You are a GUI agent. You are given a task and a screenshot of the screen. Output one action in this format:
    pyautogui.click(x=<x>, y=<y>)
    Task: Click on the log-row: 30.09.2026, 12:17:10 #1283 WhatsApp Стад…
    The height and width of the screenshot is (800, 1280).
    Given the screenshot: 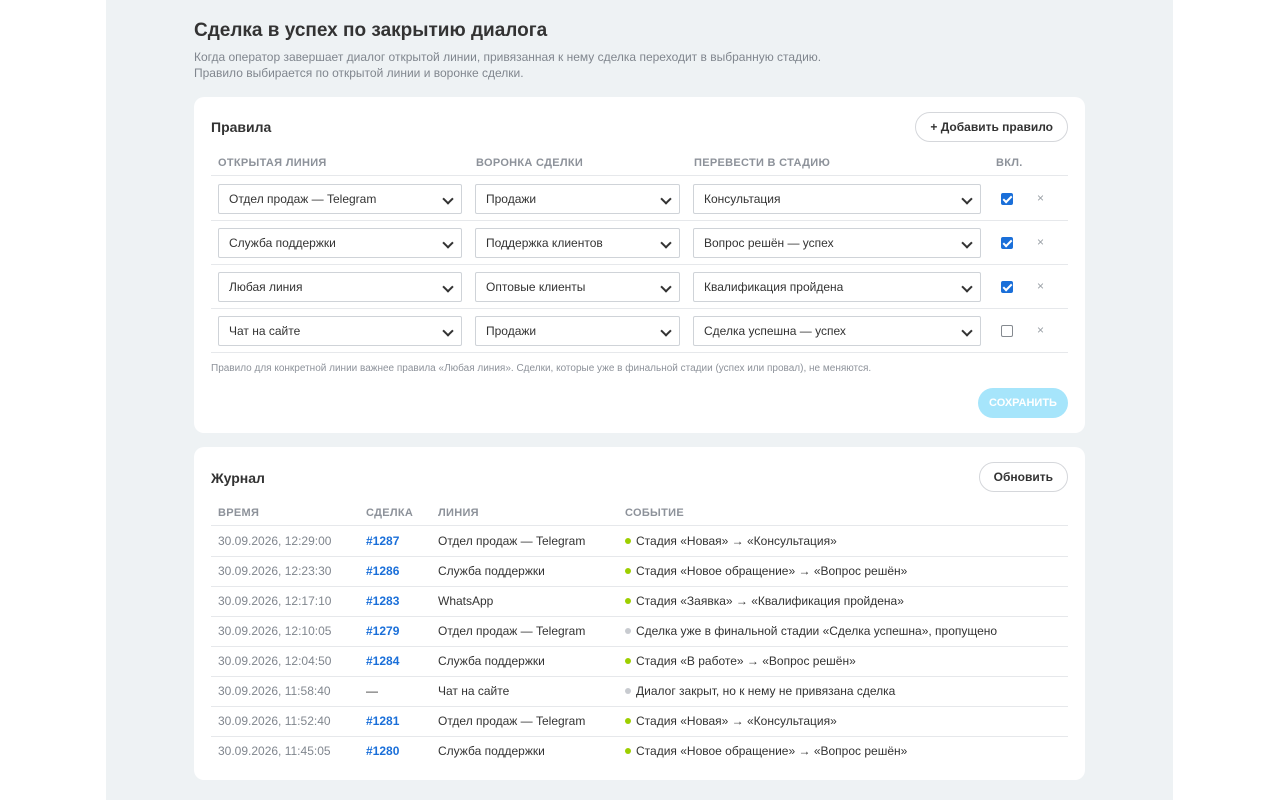 What is the action you would take?
    pyautogui.click(x=639, y=602)
    